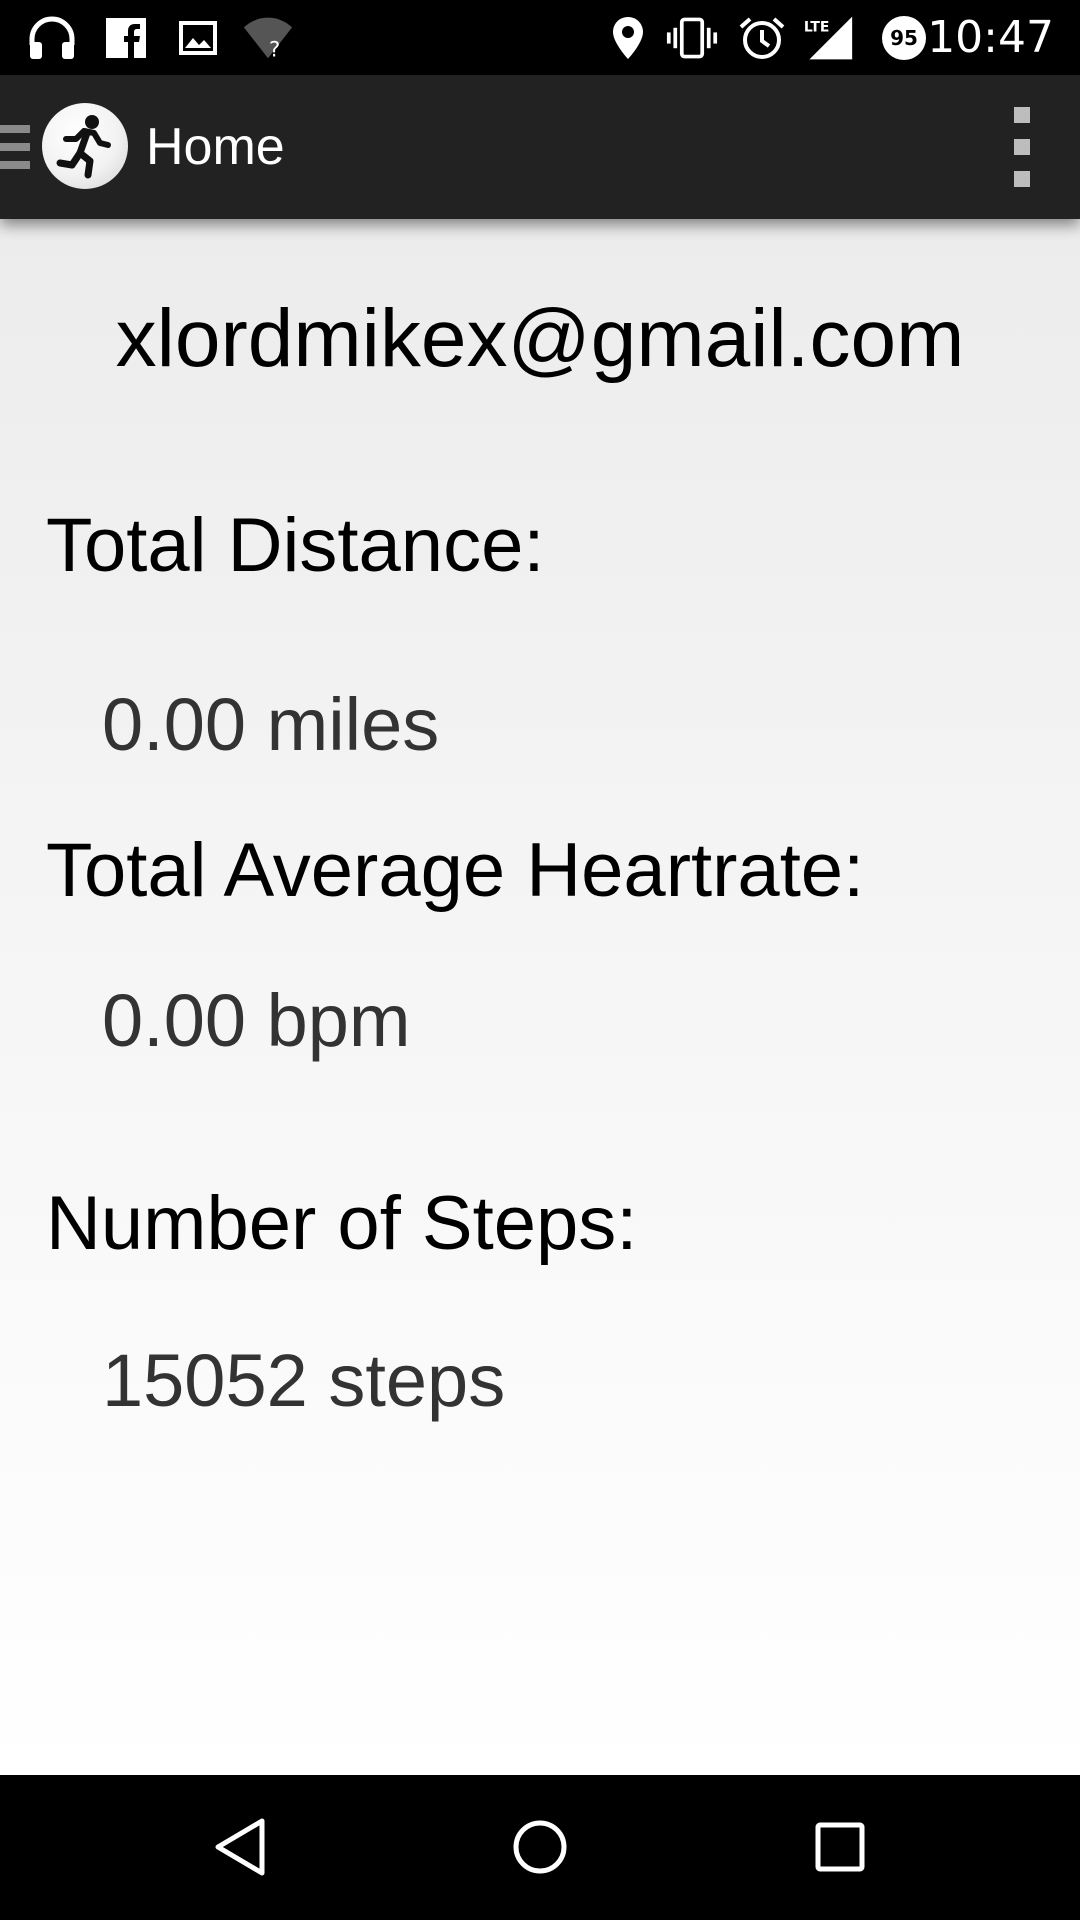 The height and width of the screenshot is (1920, 1080). Describe the element at coordinates (692, 38) in the screenshot. I see `vibrate-icon` at that location.